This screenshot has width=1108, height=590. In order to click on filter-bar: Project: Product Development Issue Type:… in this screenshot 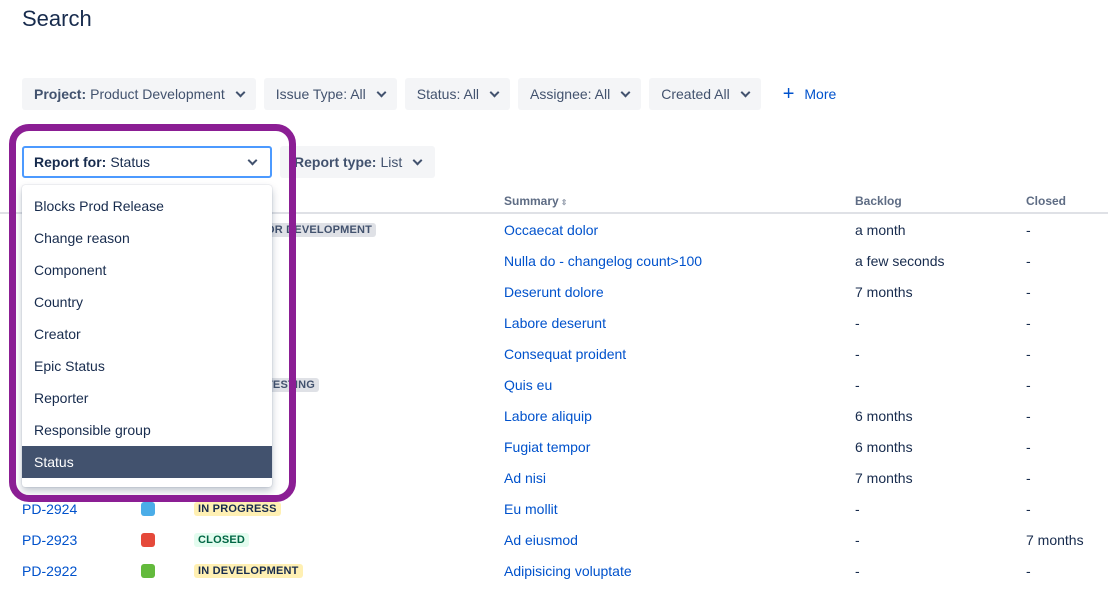, I will do `click(436, 94)`.